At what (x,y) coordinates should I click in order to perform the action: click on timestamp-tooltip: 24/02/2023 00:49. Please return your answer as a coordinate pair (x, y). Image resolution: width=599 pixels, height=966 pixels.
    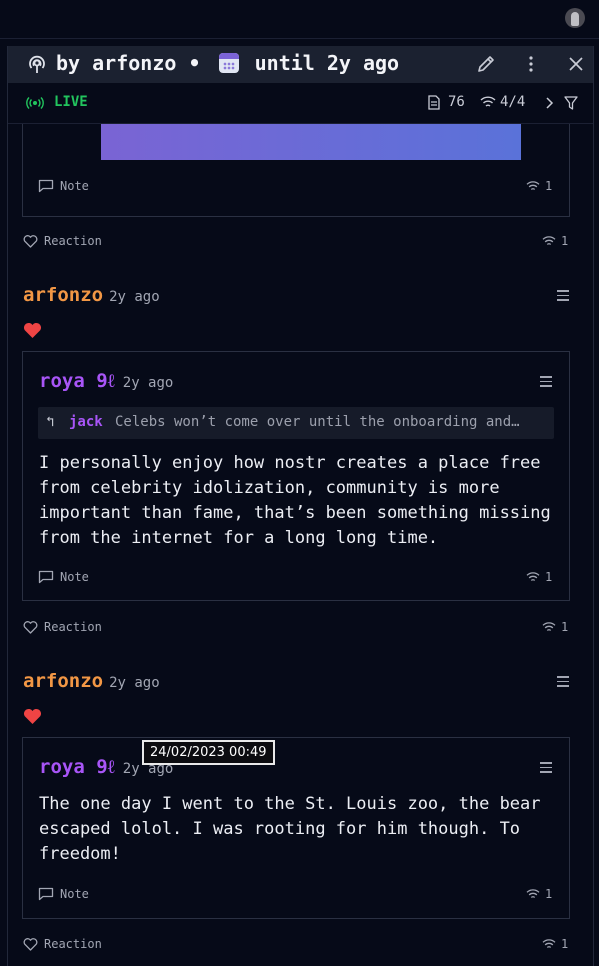
    Looking at the image, I should click on (208, 752).